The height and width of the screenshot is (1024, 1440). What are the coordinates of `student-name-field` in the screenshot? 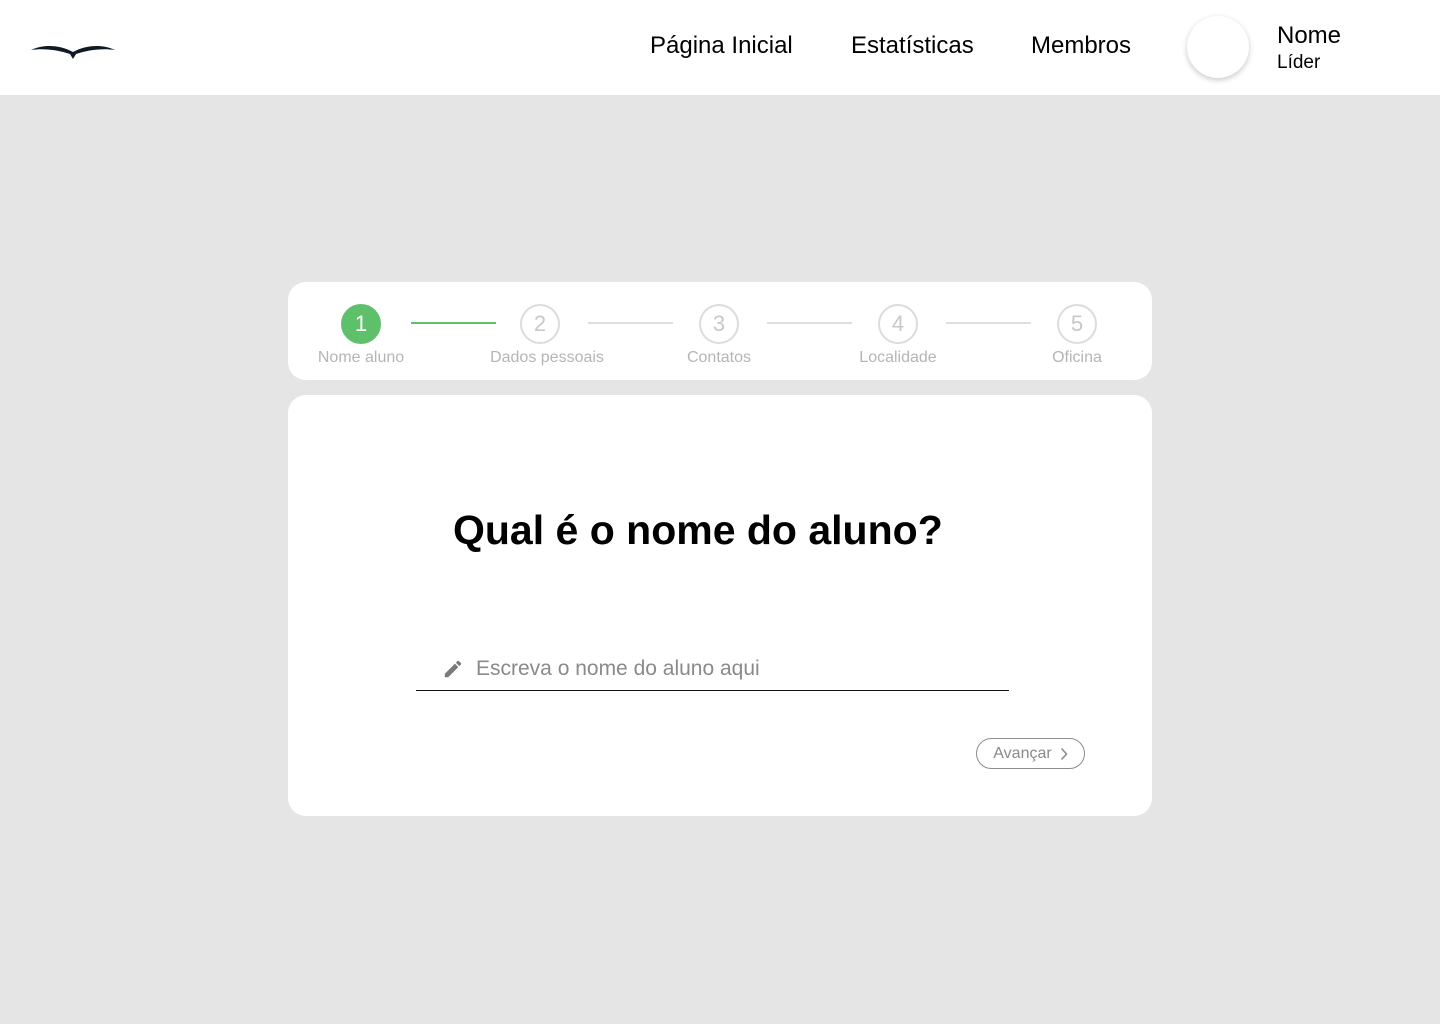 It's located at (712, 669).